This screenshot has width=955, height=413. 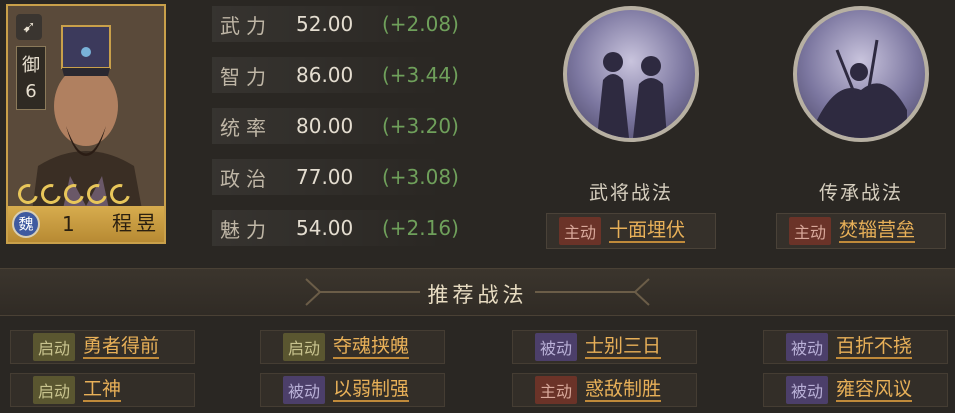 I want to click on recommended-tactic-item: 启动 工神, so click(x=102, y=390).